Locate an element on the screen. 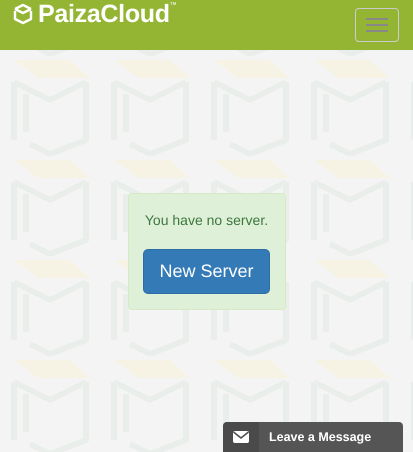  chat-label: Leave a Message is located at coordinates (320, 437).